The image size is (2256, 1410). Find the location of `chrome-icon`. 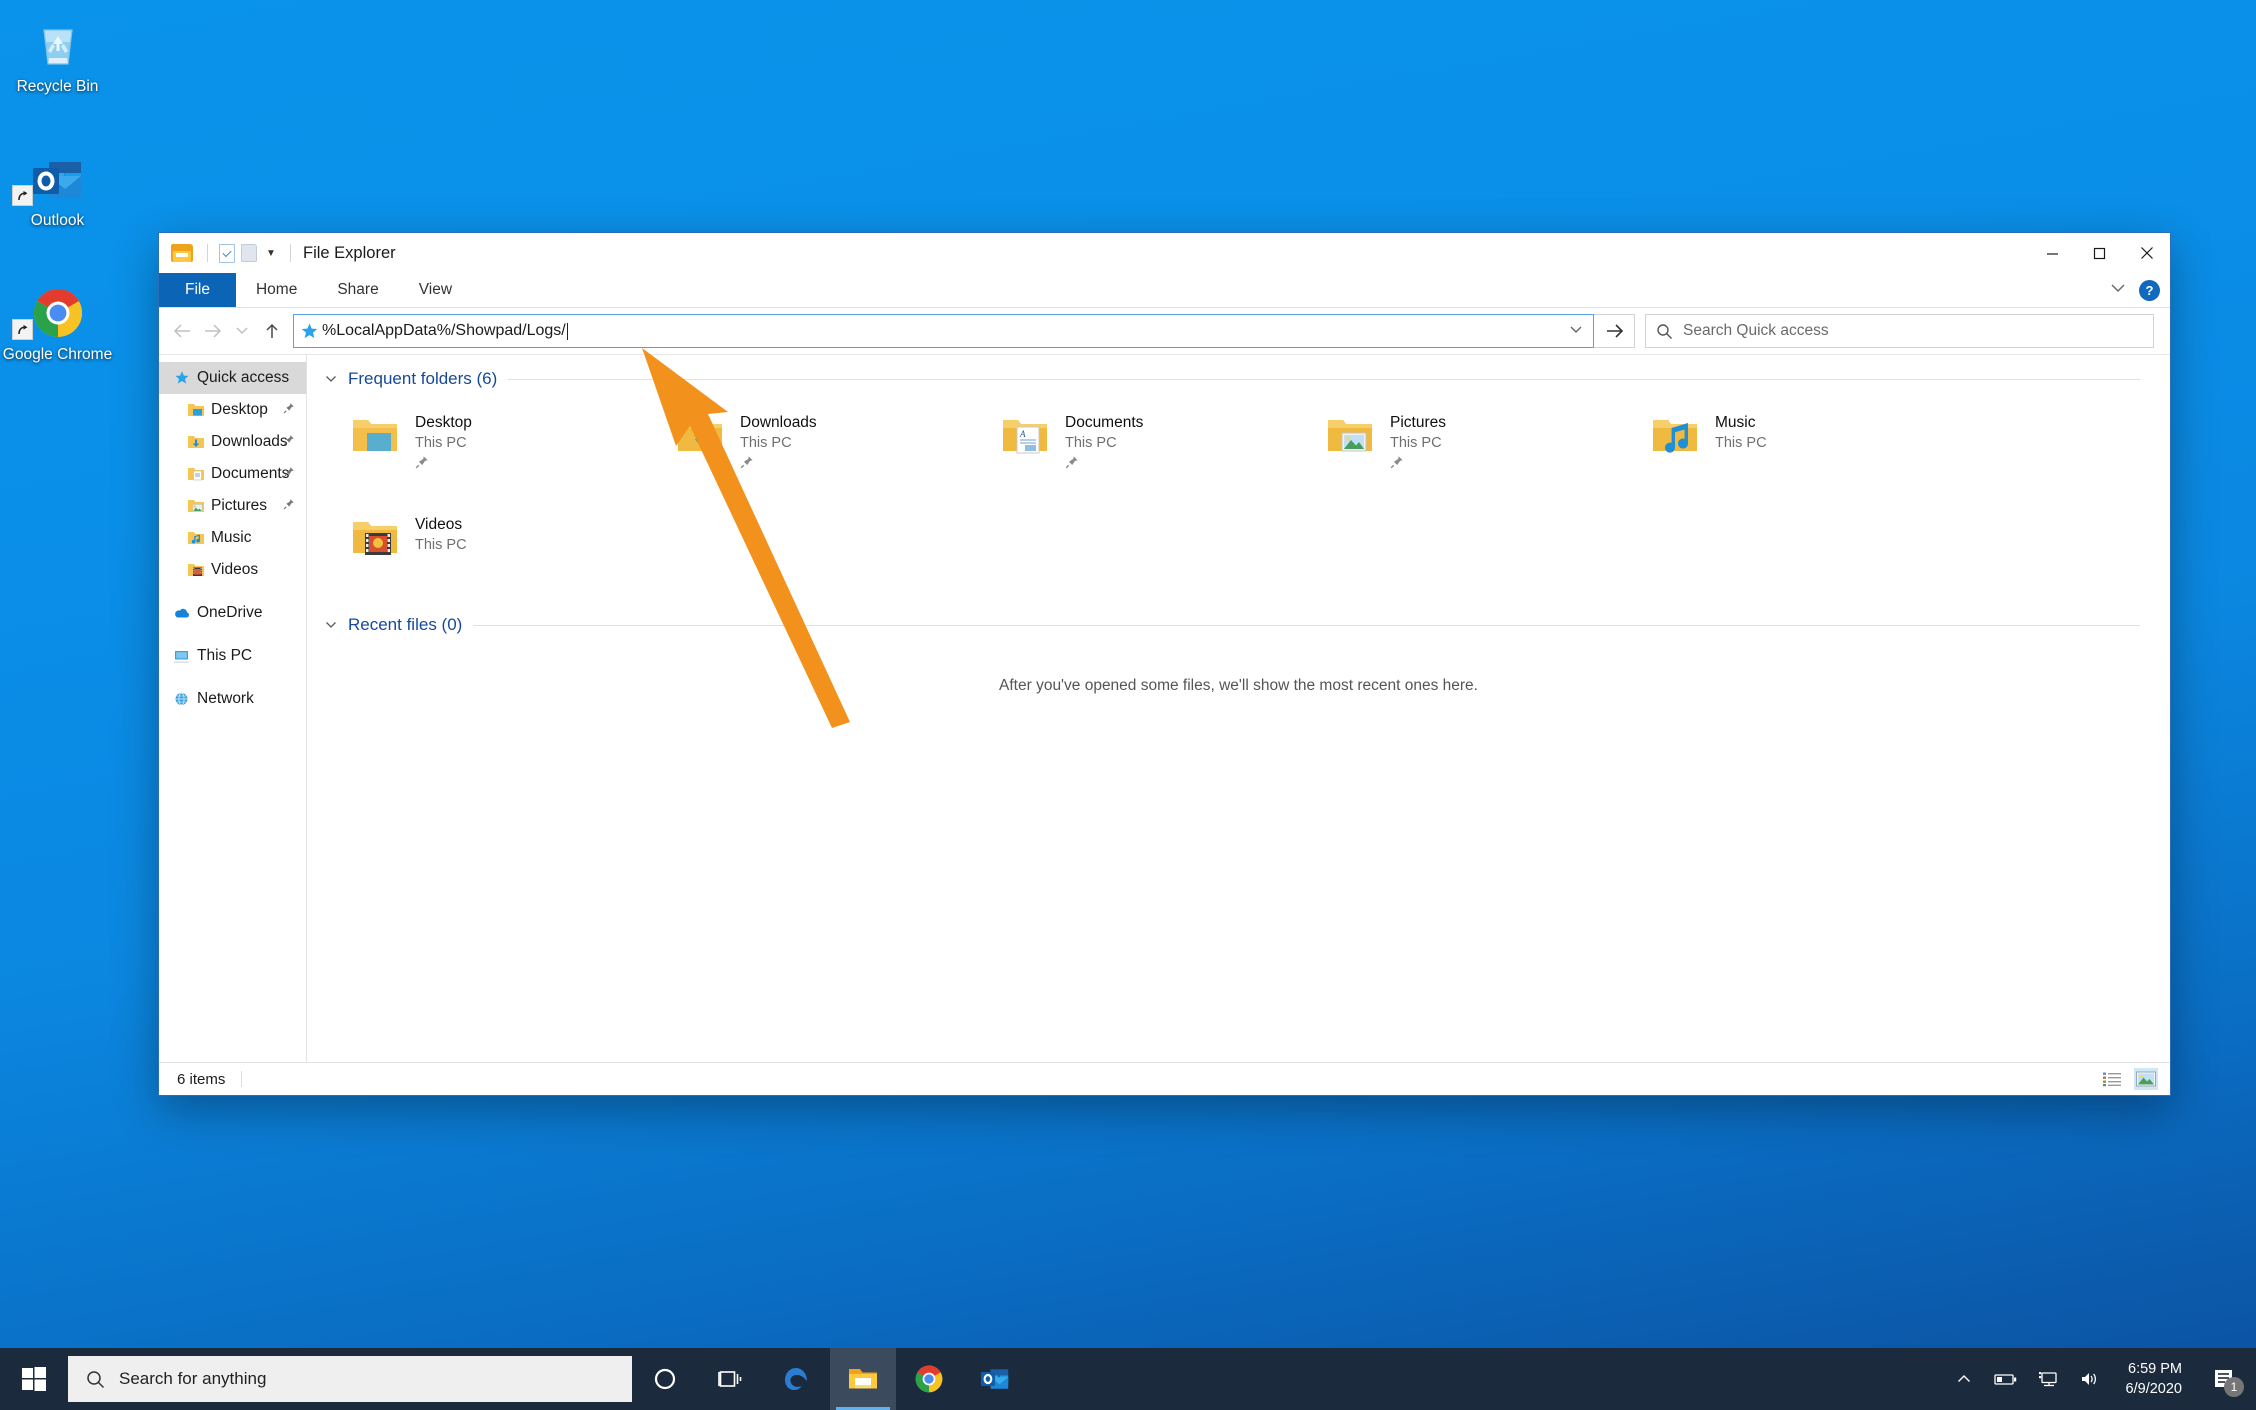

chrome-icon is located at coordinates (929, 1379).